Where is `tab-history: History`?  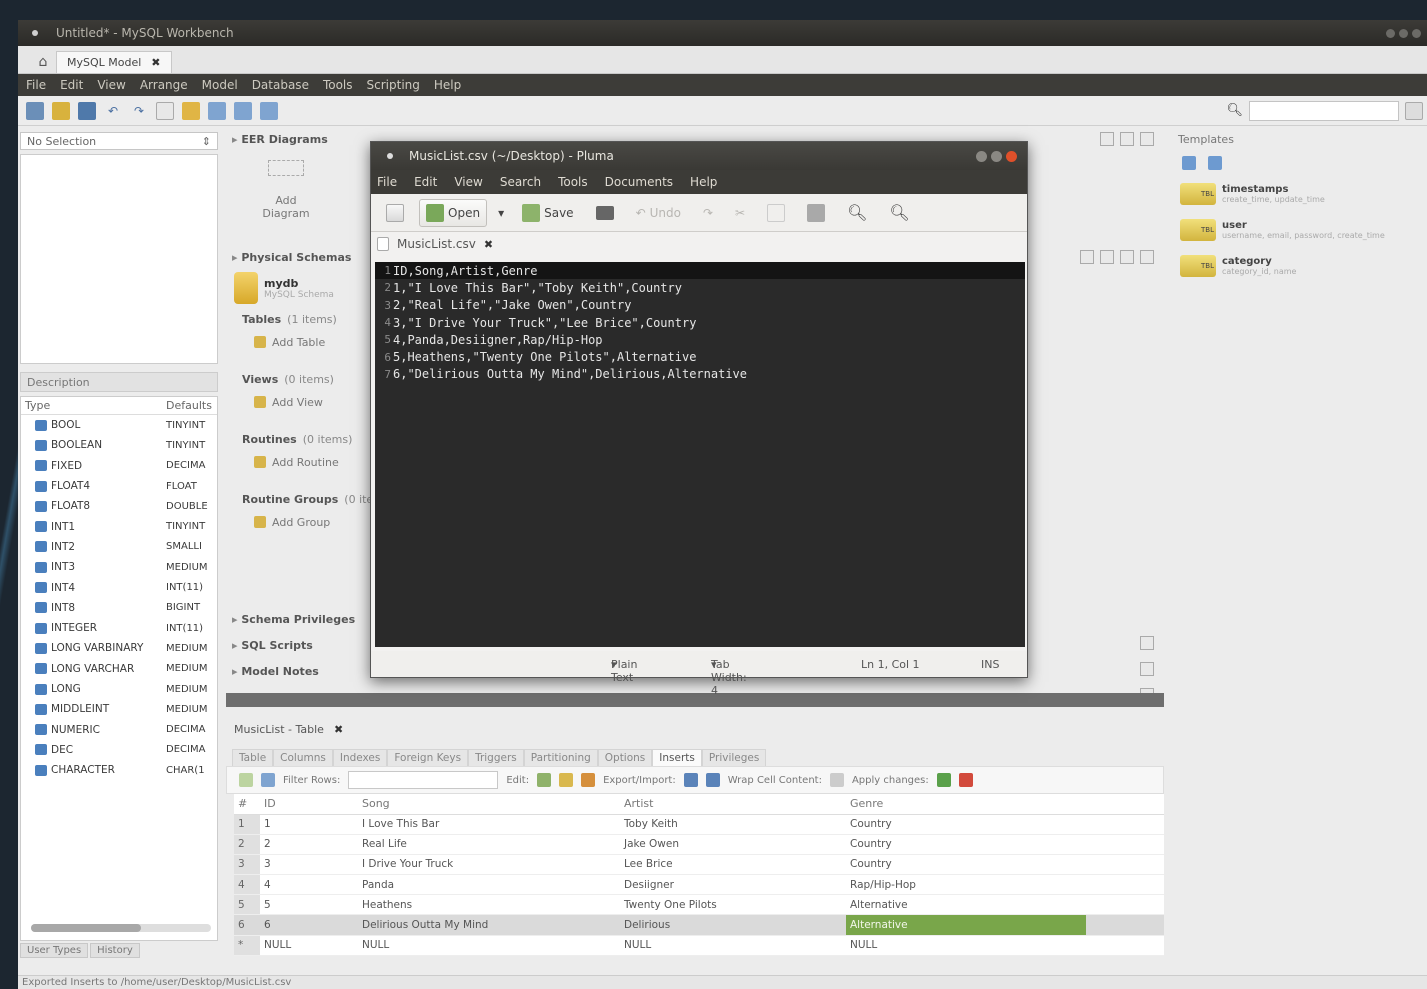 tab-history: History is located at coordinates (115, 950).